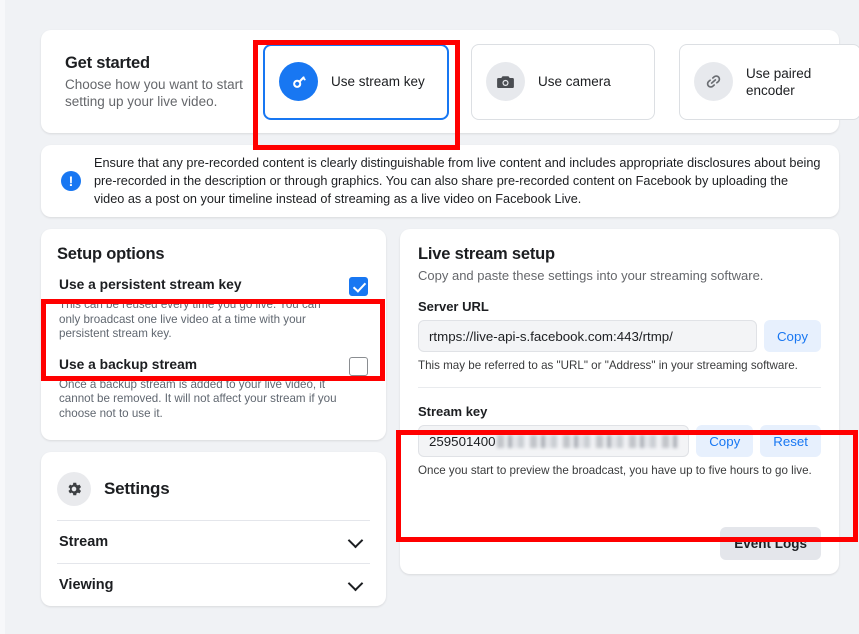  I want to click on use-paired-encoder-button: Use paired encoder, so click(769, 81).